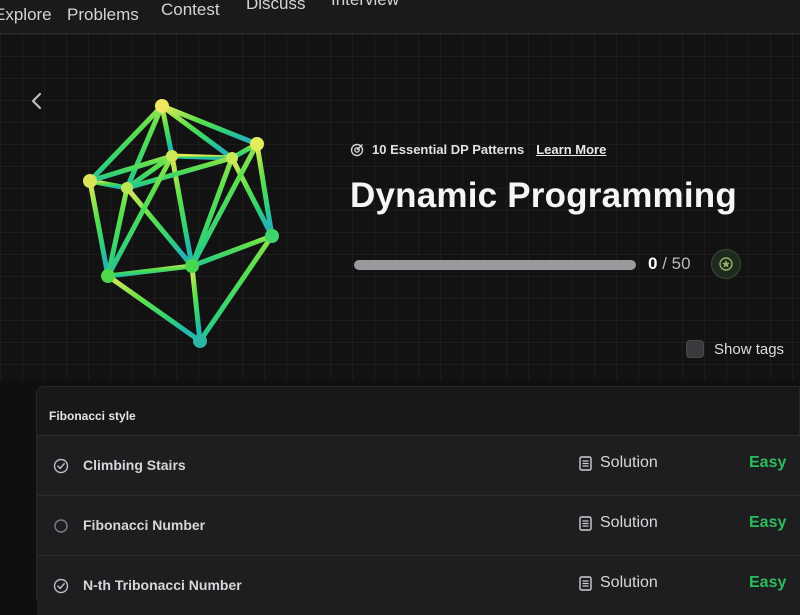 The height and width of the screenshot is (615, 800). Describe the element at coordinates (92, 416) in the screenshot. I see `section-title: Fibonacci style` at that location.